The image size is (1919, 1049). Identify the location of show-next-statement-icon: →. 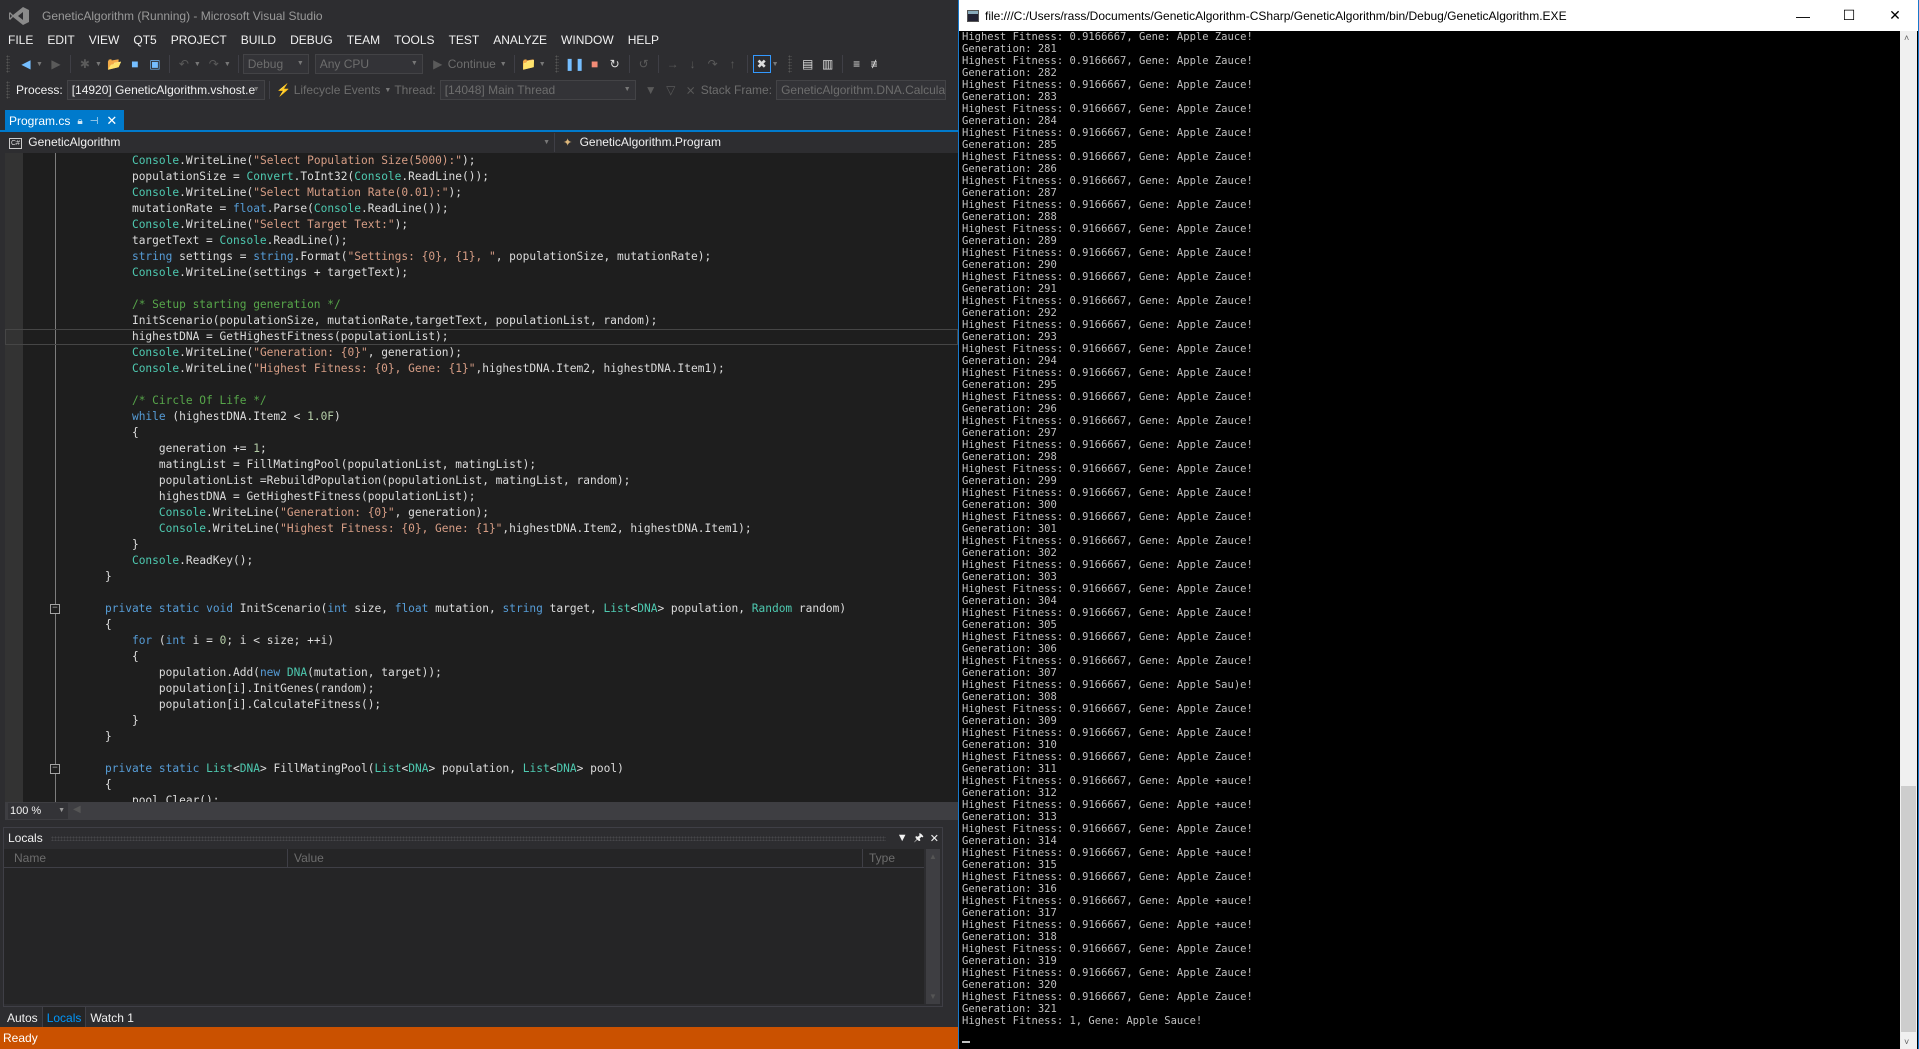
(673, 64).